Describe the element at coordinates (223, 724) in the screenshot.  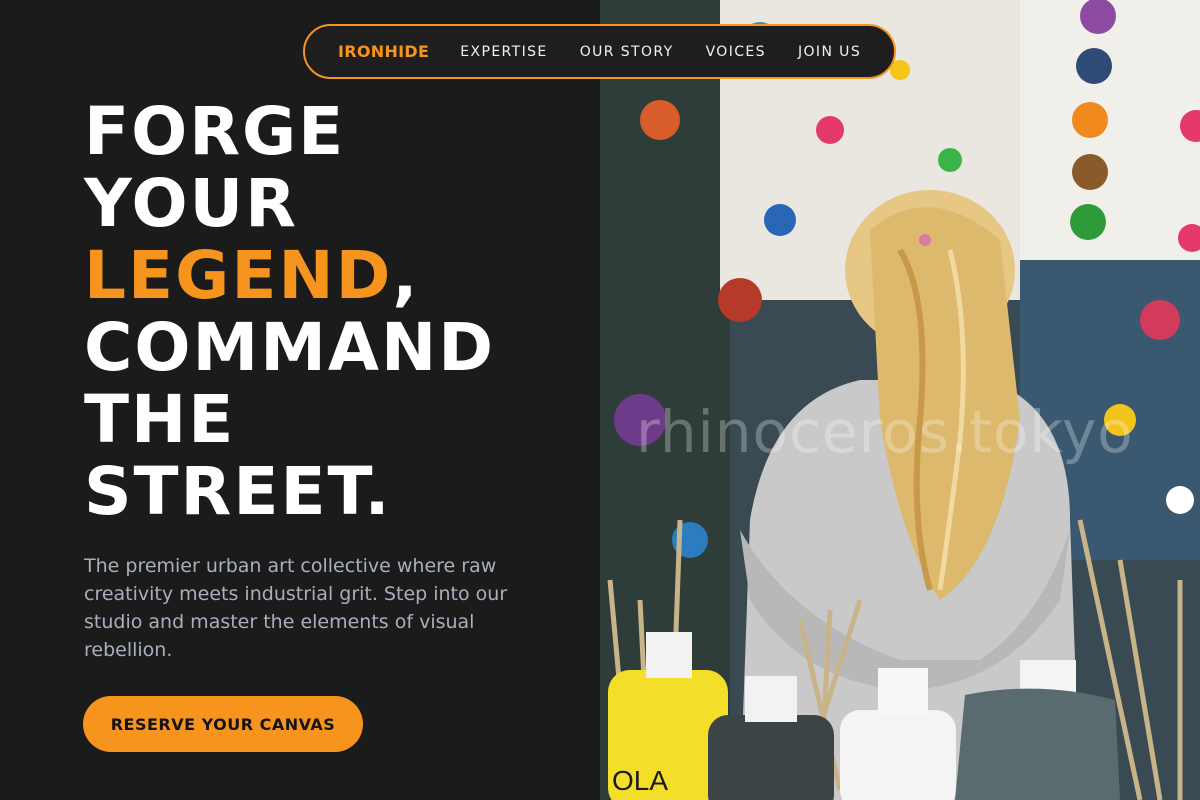
I see `reserve-canvas-button: RESERVE YOUR CANVAS` at that location.